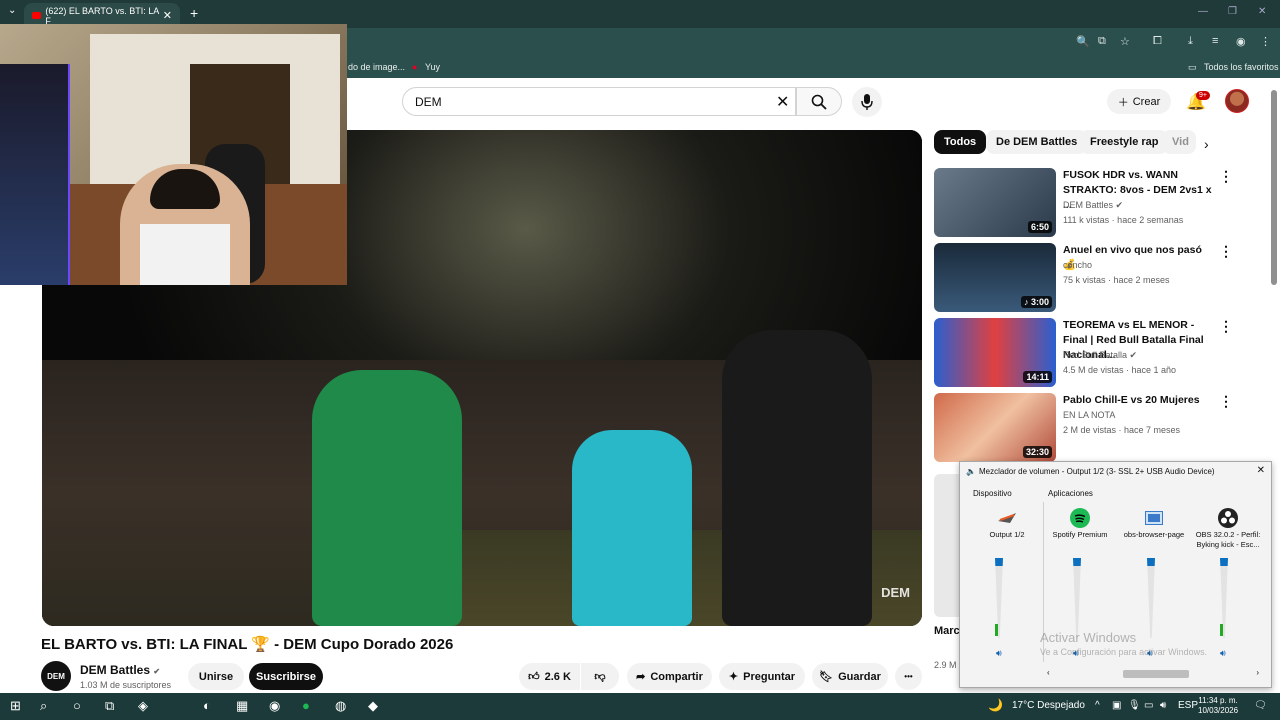 This screenshot has height=720, width=1280. What do you see at coordinates (534, 677) in the screenshot?
I see `thumbs-up-icon: 👍︎` at bounding box center [534, 677].